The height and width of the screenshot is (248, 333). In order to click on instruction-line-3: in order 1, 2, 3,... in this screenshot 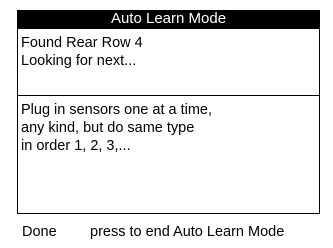, I will do `click(76, 146)`.